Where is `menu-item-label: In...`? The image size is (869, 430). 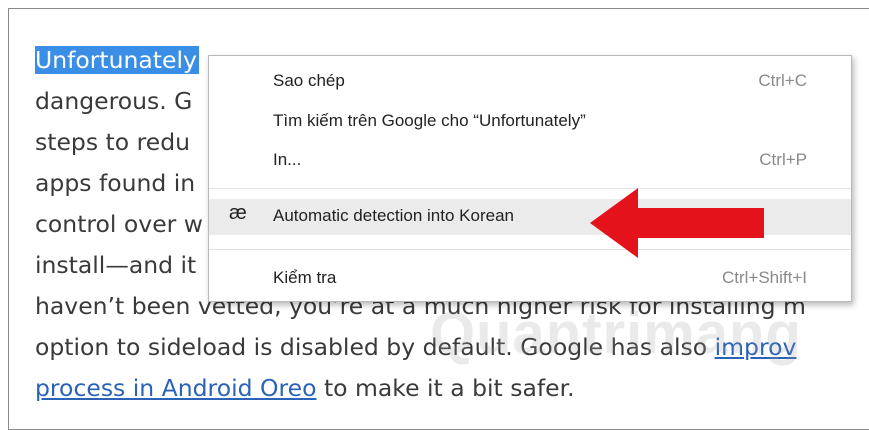
menu-item-label: In... is located at coordinates (287, 159).